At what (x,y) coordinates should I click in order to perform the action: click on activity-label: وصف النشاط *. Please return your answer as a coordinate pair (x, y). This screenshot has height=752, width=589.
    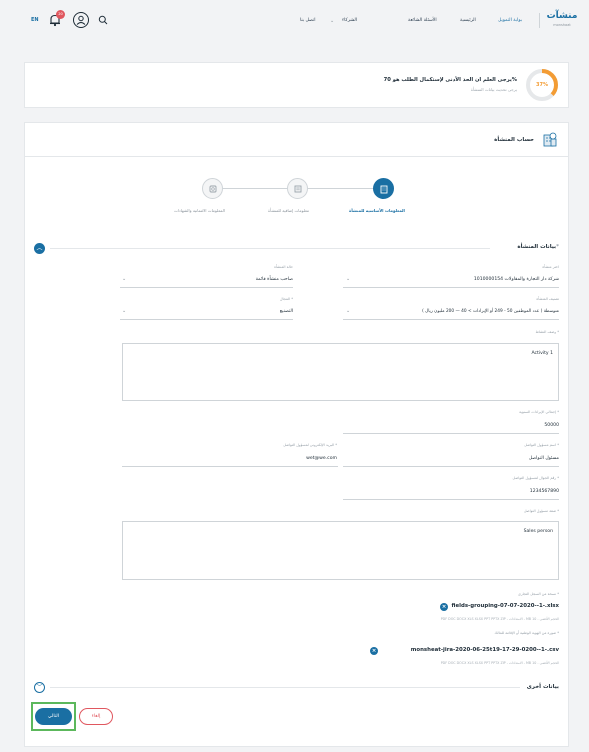
    Looking at the image, I should click on (547, 332).